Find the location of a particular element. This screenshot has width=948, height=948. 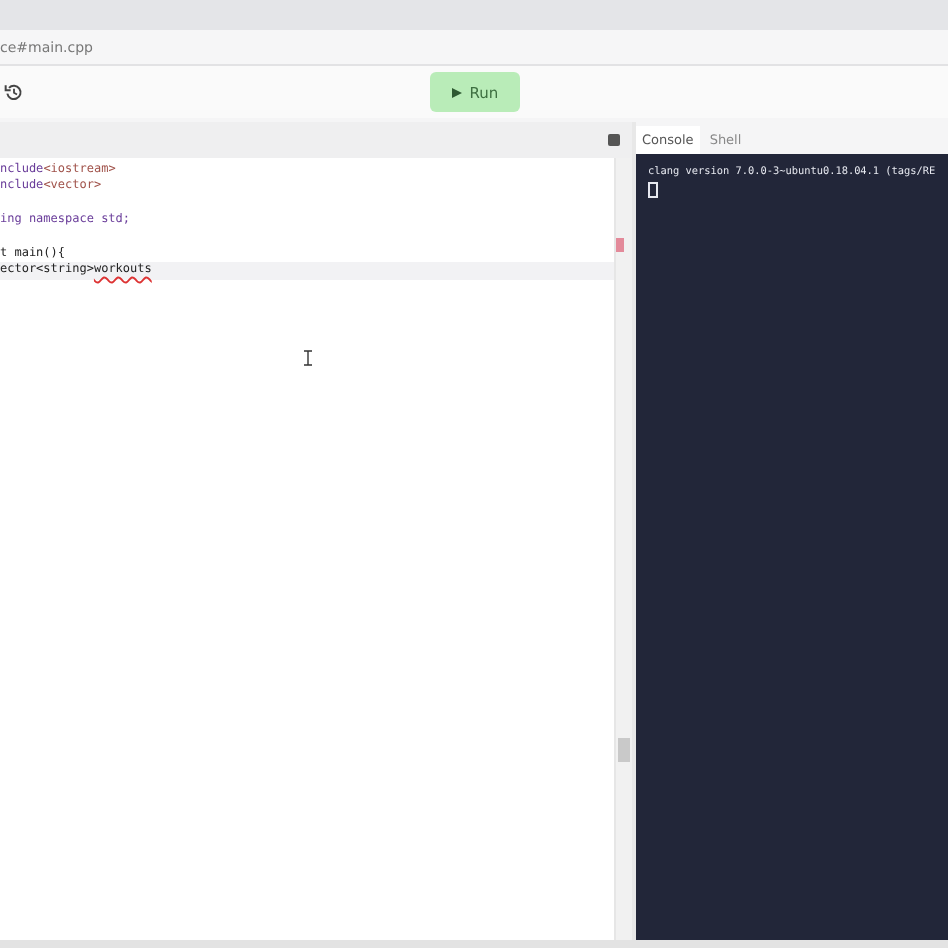

panel-icon is located at coordinates (614, 140).